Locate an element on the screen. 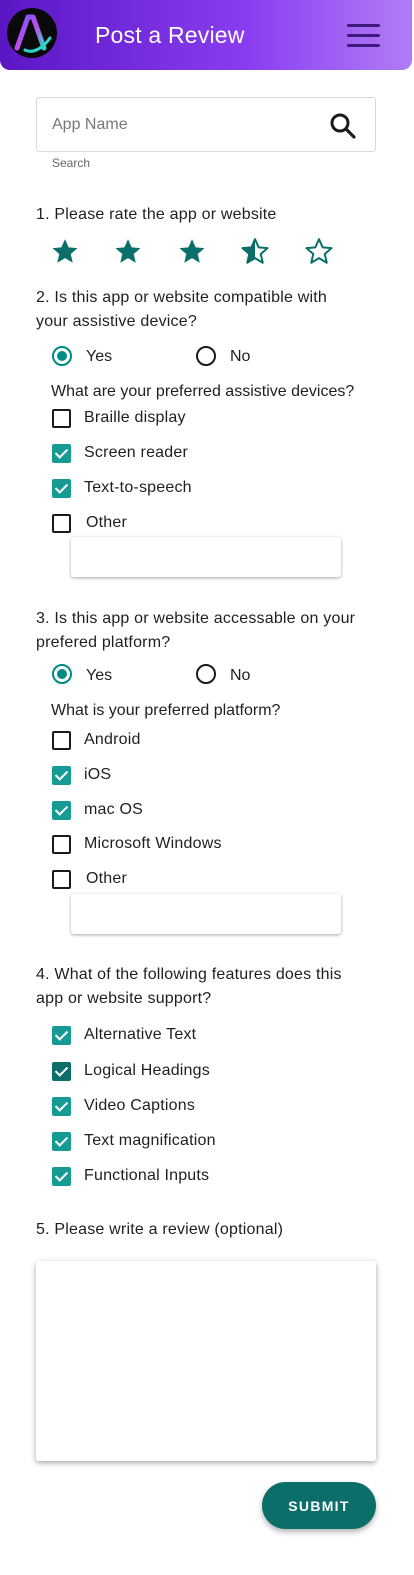  checkbox-functional-inputs is located at coordinates (61, 1176).